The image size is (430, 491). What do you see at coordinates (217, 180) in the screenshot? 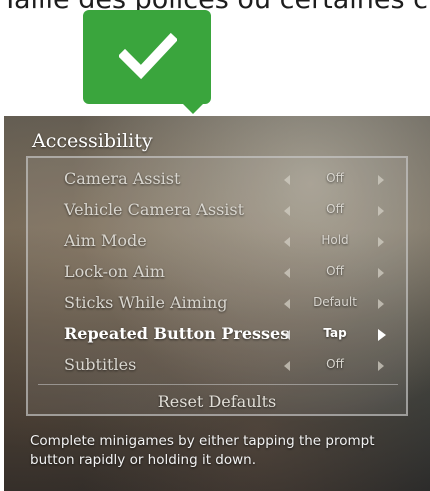
I see `menu-row-camera-assist: Camera Assist Off` at bounding box center [217, 180].